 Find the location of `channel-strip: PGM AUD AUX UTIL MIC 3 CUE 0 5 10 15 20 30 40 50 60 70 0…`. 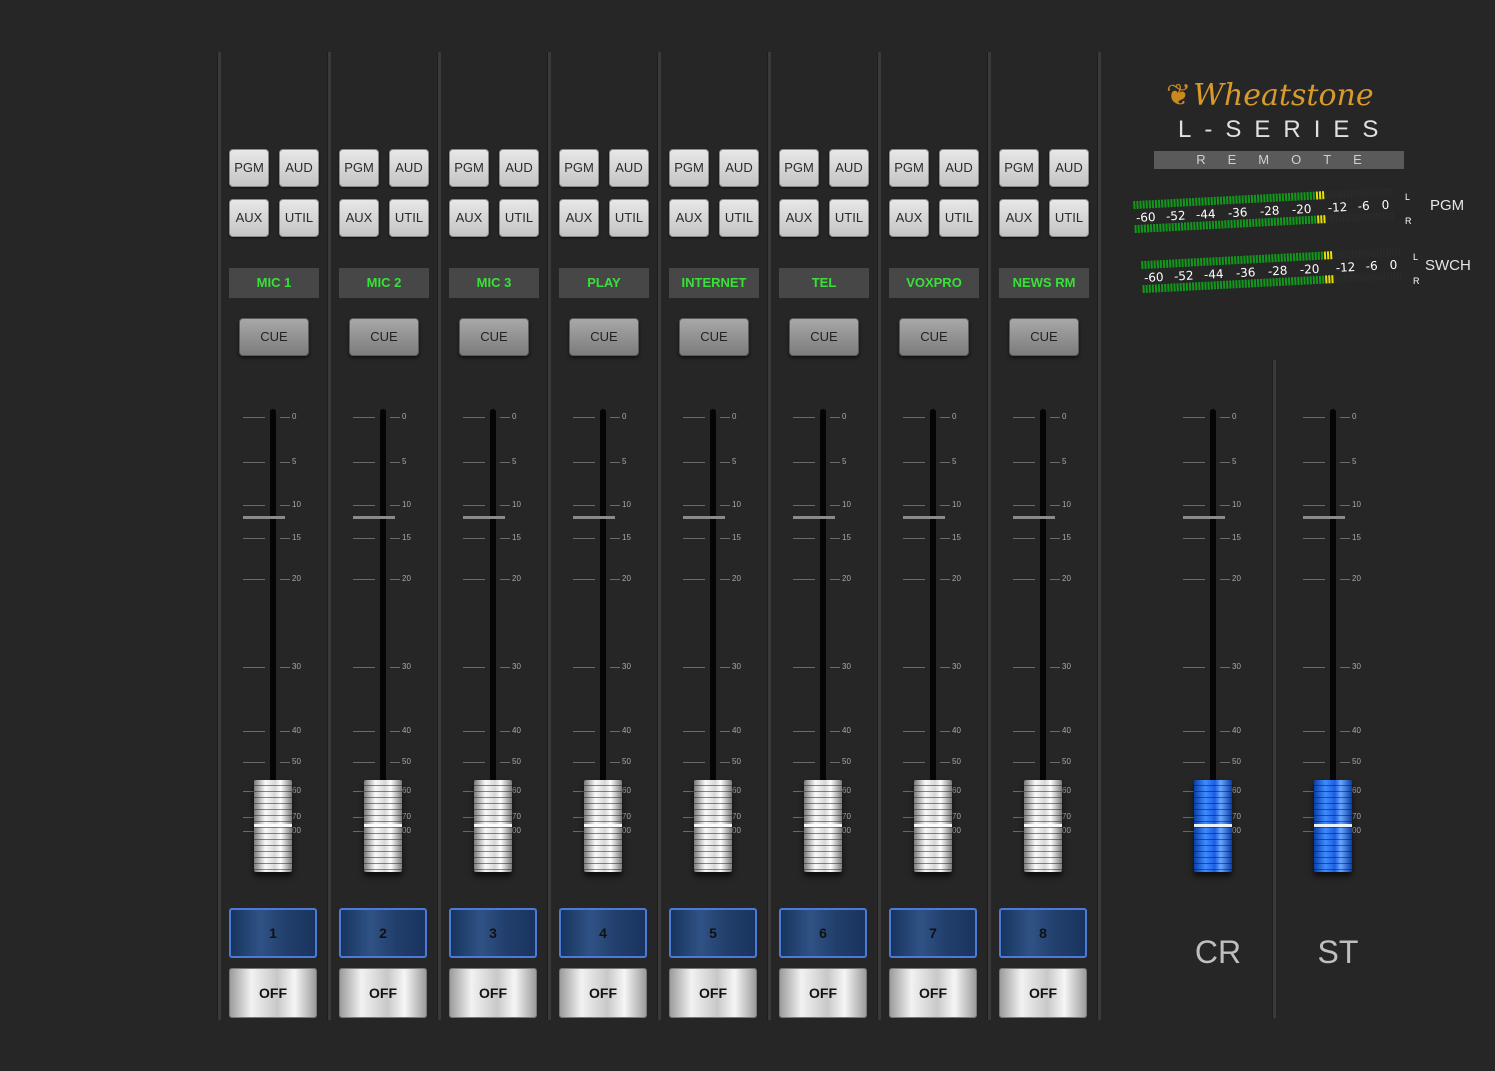

channel-strip: PGM AUD AUX UTIL MIC 3 CUE 0 5 10 15 20 30 40 50 60 70 0… is located at coordinates (493, 536).